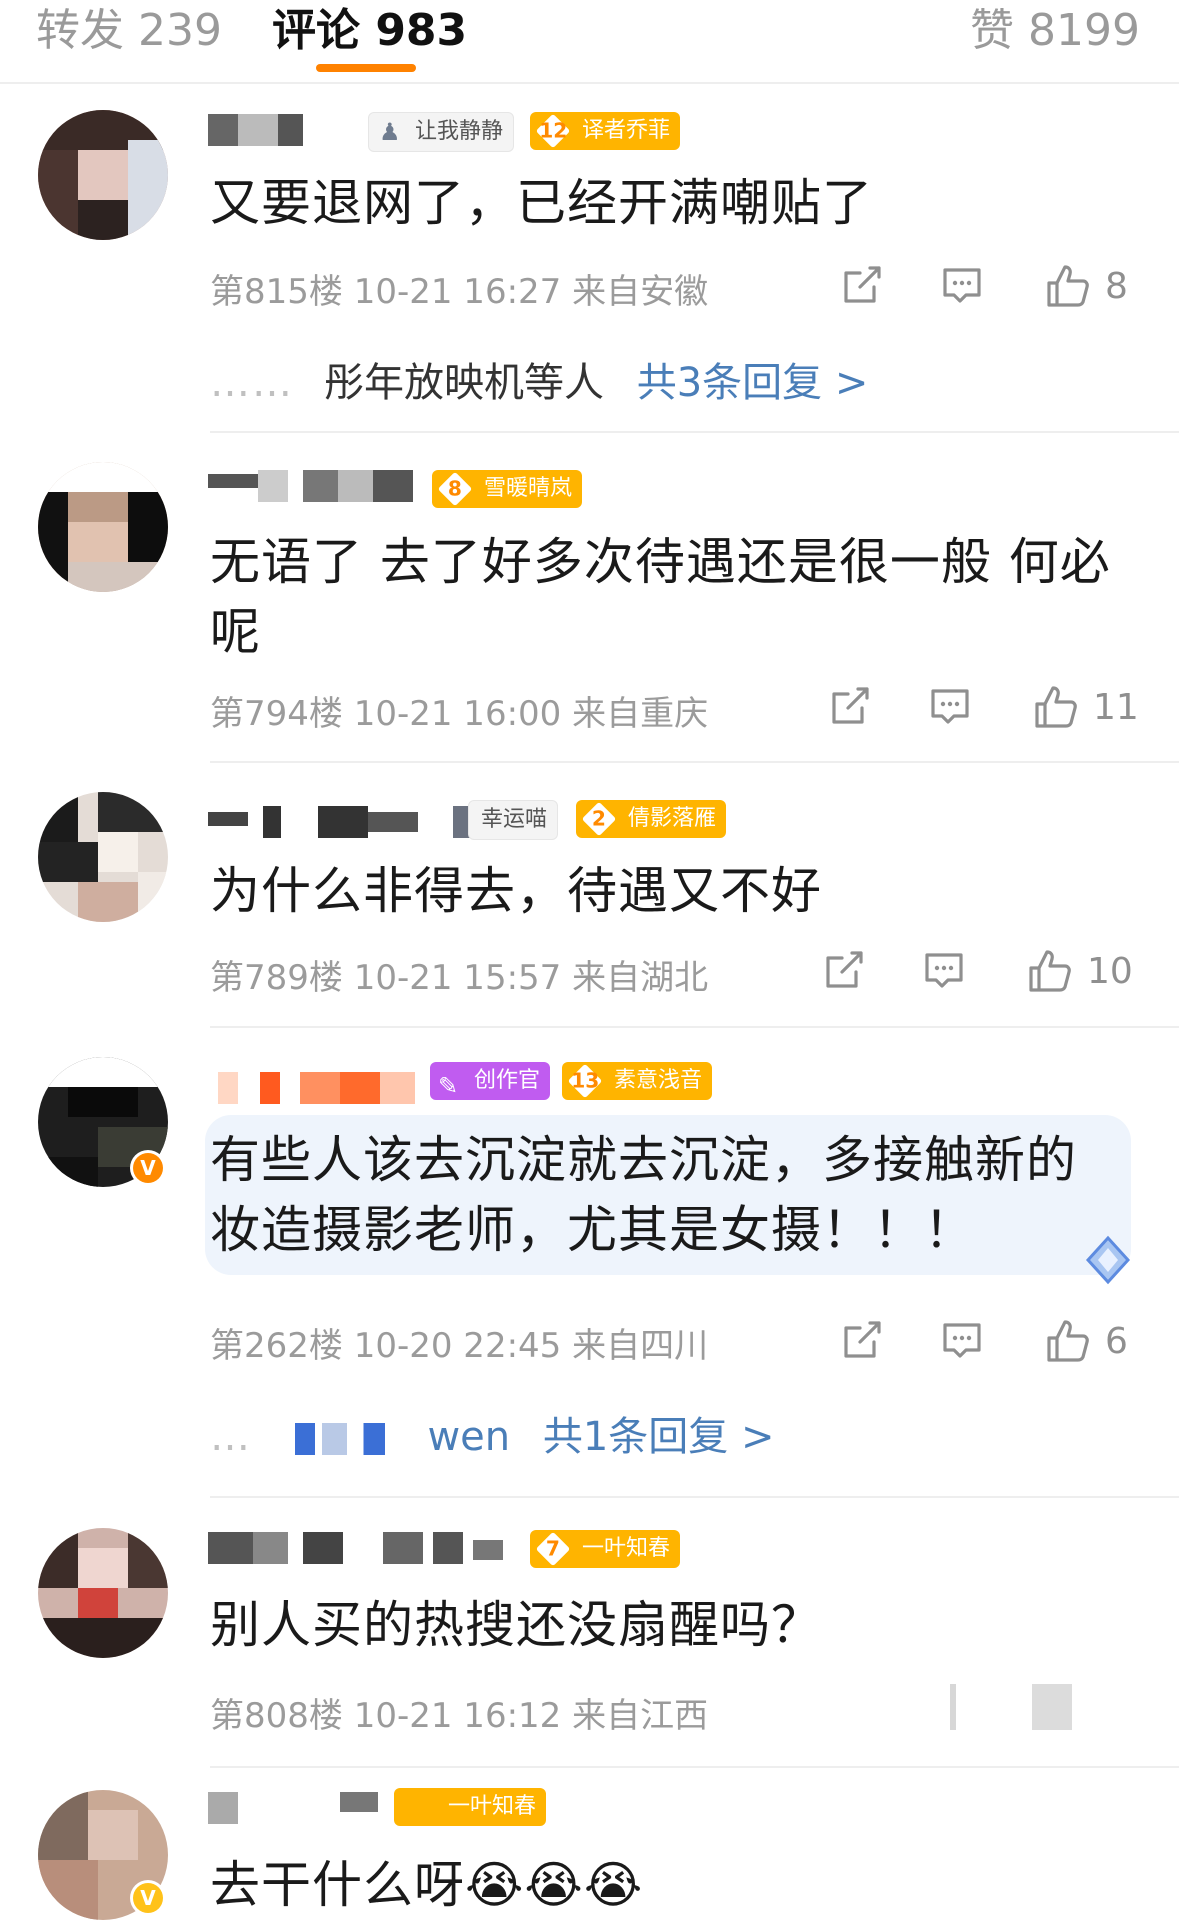 The height and width of the screenshot is (1927, 1179). I want to click on reply-names: wen, so click(469, 1437).